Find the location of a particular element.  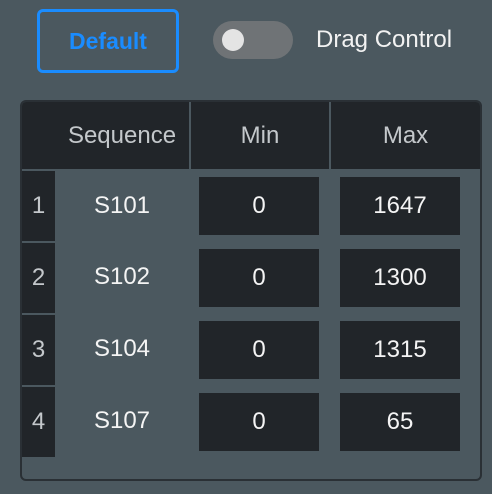

max-input: 1300 is located at coordinates (400, 278).